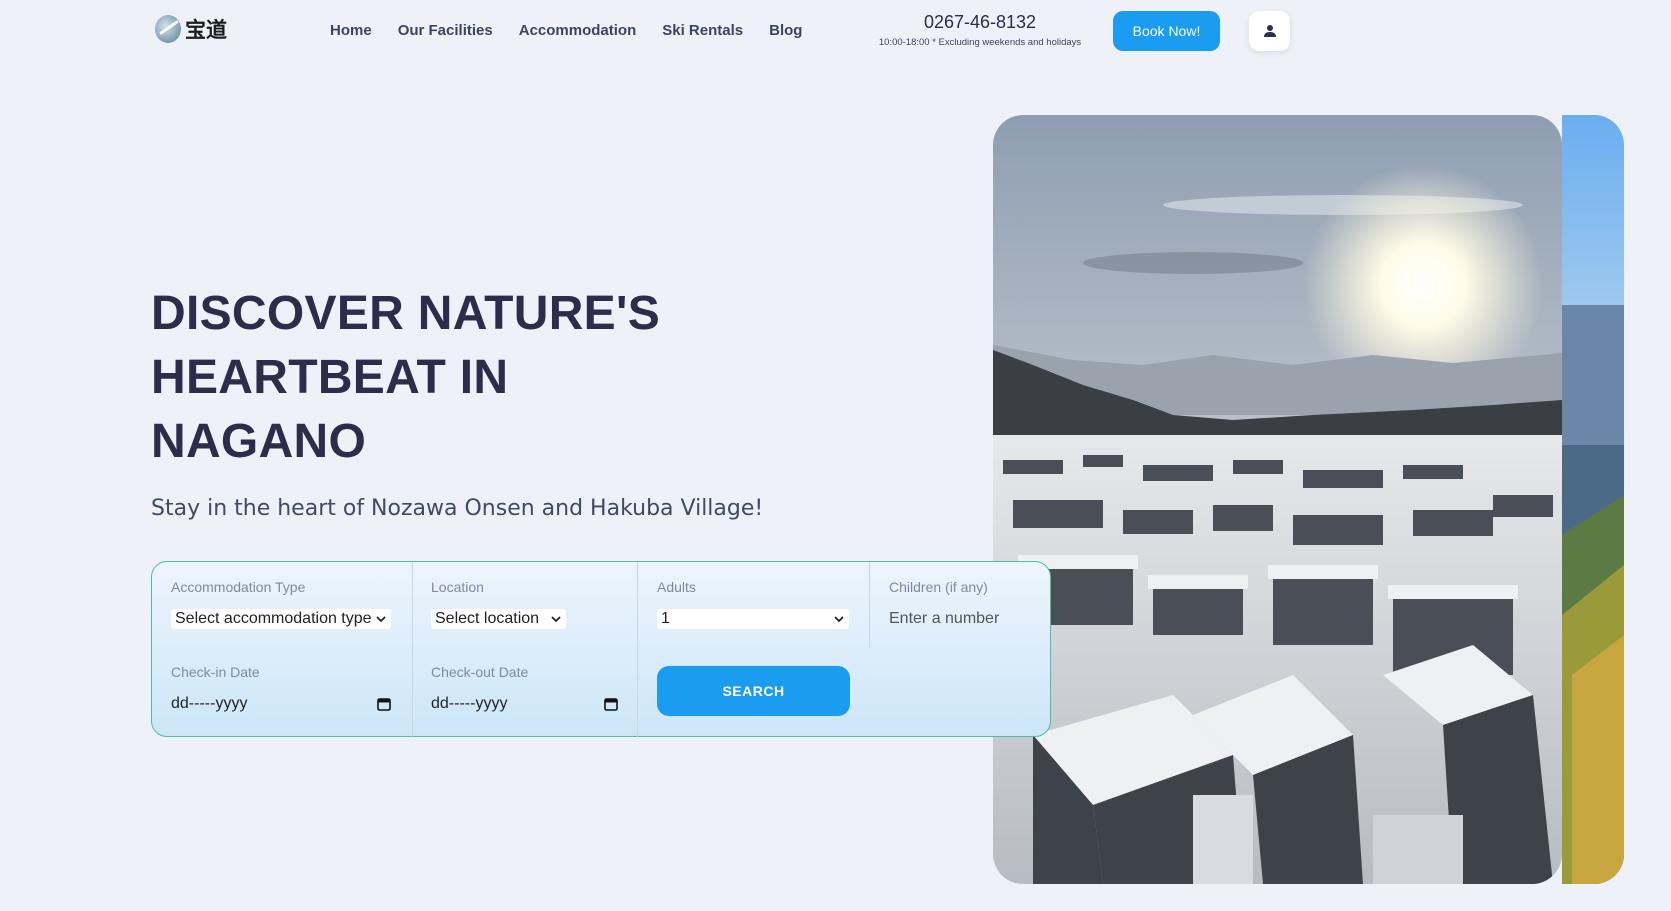 This screenshot has height=911, width=1671. I want to click on phone-number: 0267-46-8132, so click(980, 22).